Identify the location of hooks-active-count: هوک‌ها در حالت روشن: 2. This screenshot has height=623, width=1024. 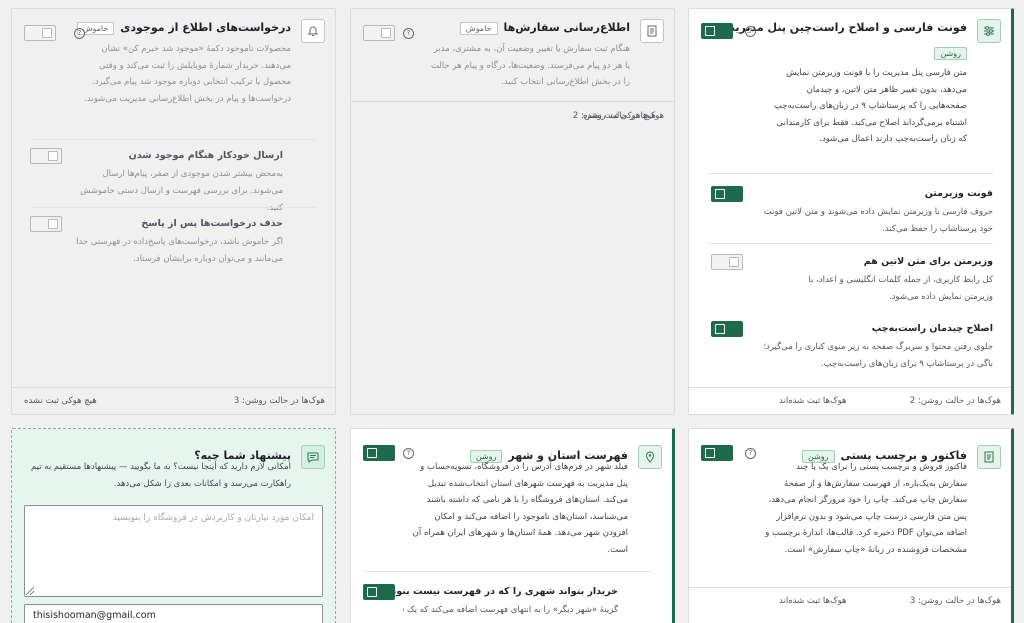
(955, 401).